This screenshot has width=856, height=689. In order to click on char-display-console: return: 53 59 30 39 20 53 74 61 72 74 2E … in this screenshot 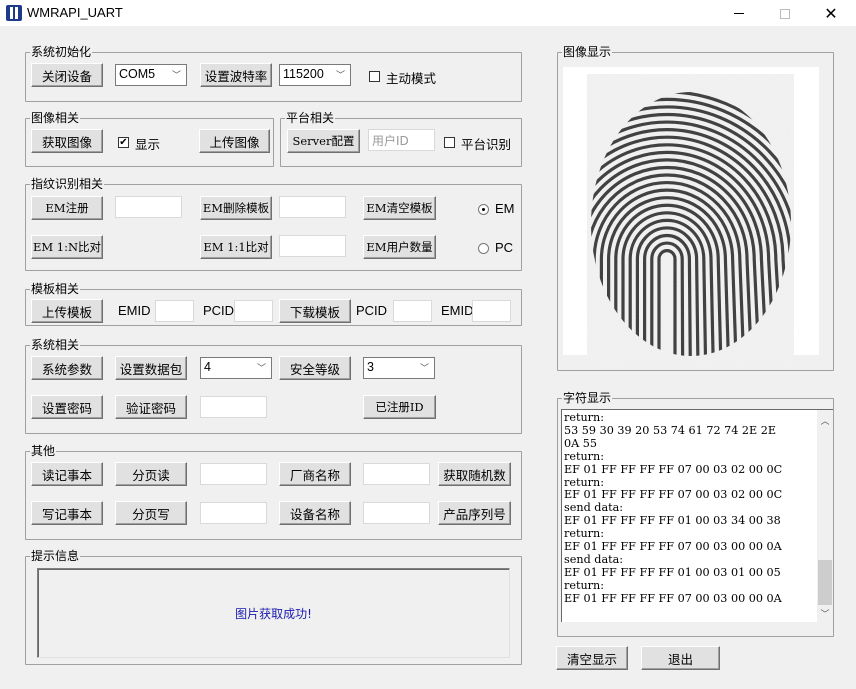, I will do `click(697, 515)`.